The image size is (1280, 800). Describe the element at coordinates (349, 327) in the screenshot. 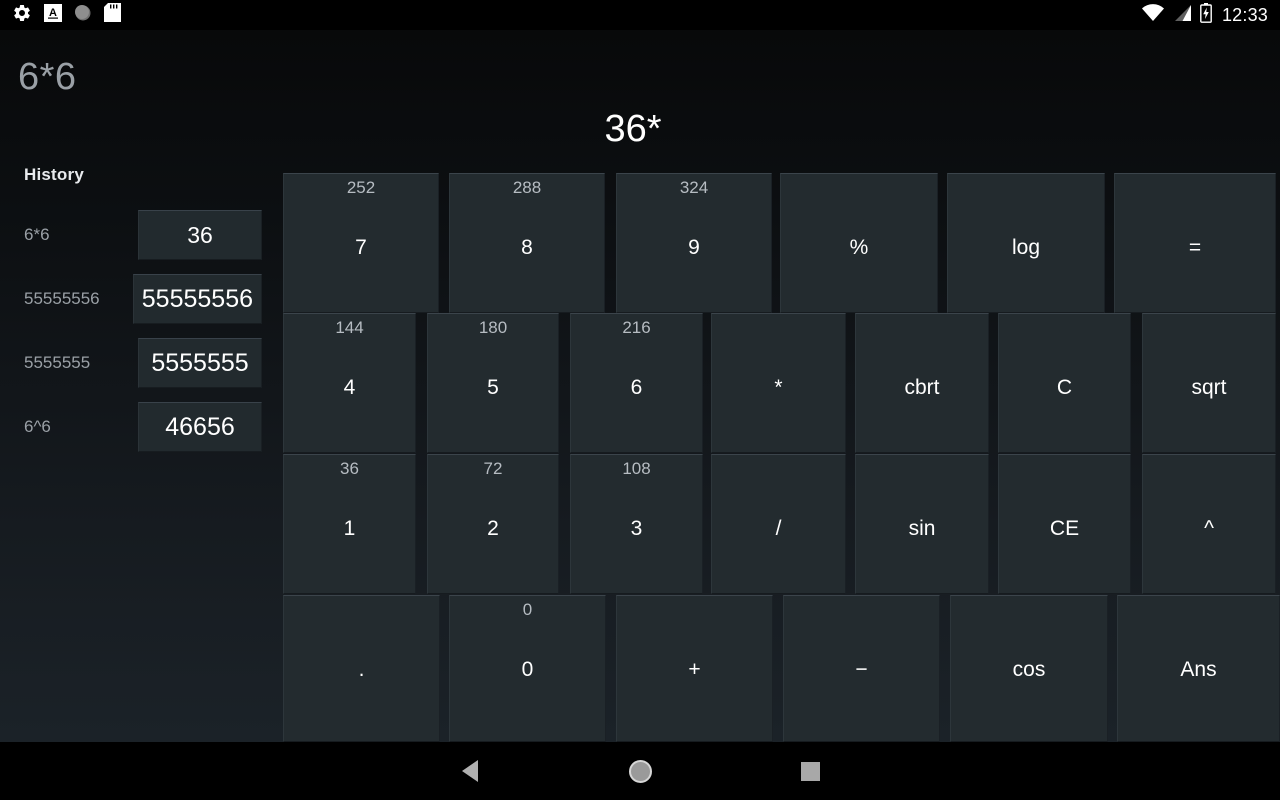

I see `key-preview-value: 144` at that location.